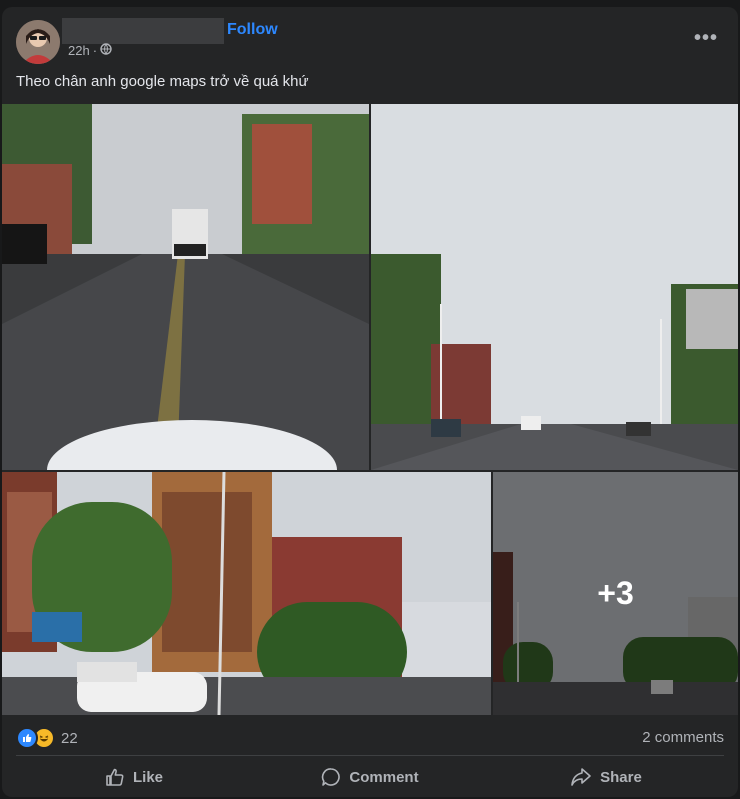 Image resolution: width=740 pixels, height=799 pixels. What do you see at coordinates (252, 30) in the screenshot?
I see `follow-button: Follow` at bounding box center [252, 30].